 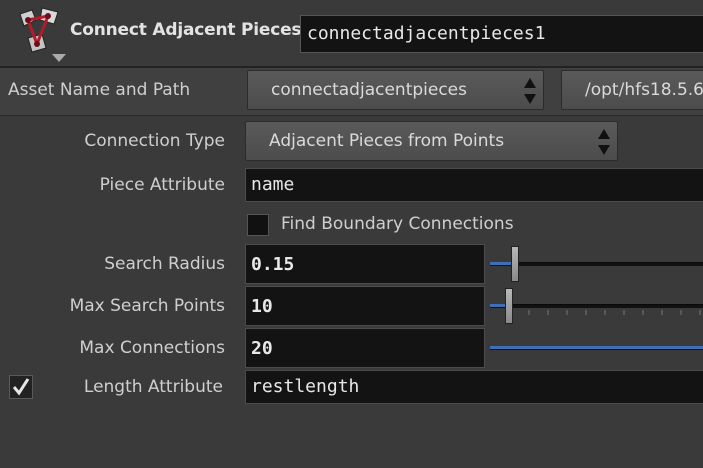 I want to click on search-radius-slider, so click(x=596, y=264).